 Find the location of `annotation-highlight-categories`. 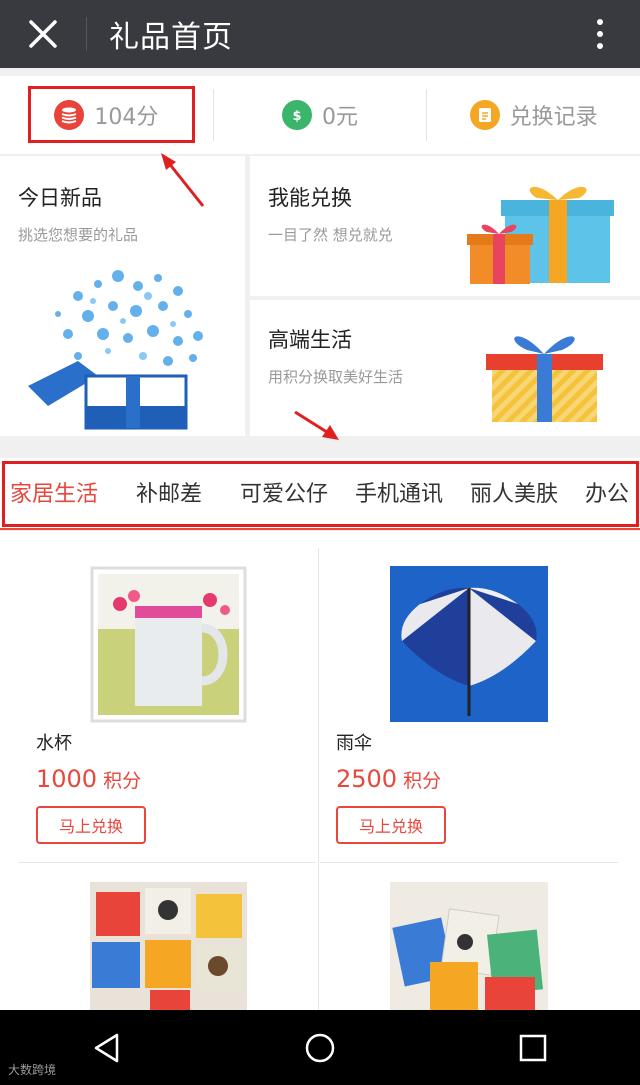

annotation-highlight-categories is located at coordinates (320, 494).